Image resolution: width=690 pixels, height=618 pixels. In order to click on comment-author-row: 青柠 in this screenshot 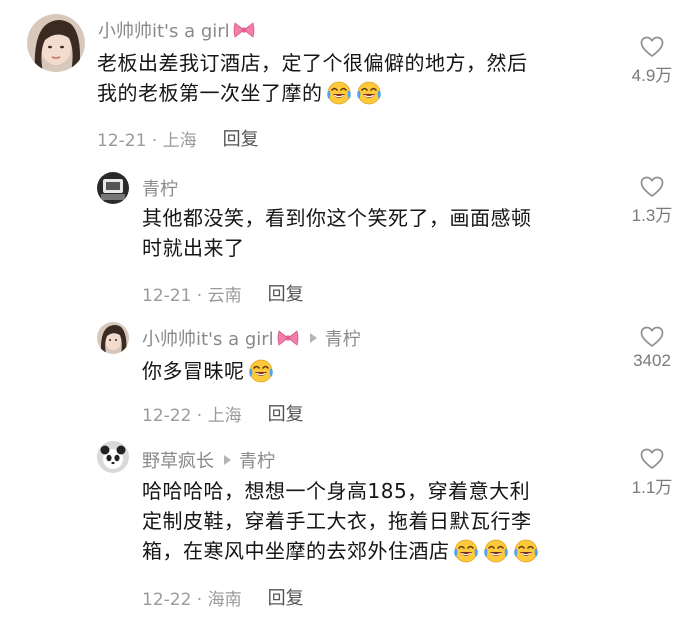, I will do `click(160, 188)`.